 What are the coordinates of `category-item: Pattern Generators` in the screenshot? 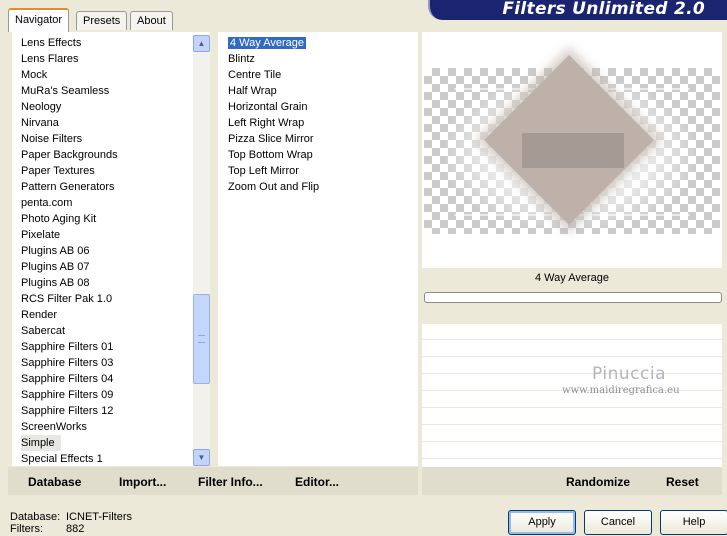 It's located at (69, 187).